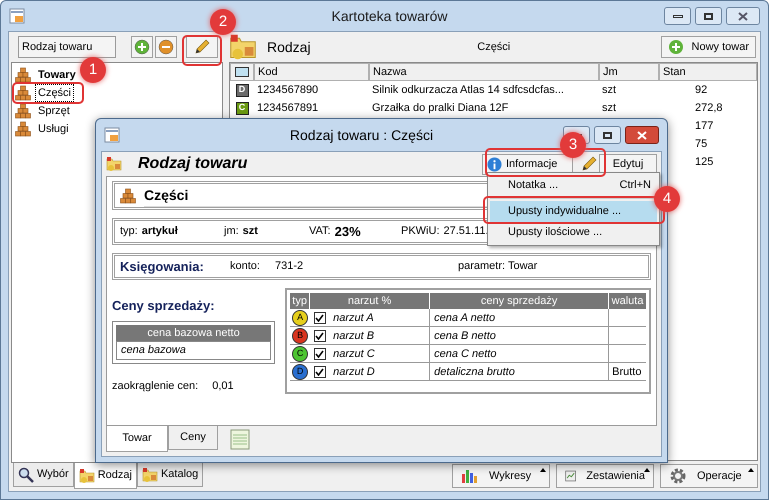 Image resolution: width=769 pixels, height=500 pixels. What do you see at coordinates (67, 47) in the screenshot?
I see `category-field: Rodzaj towaru` at bounding box center [67, 47].